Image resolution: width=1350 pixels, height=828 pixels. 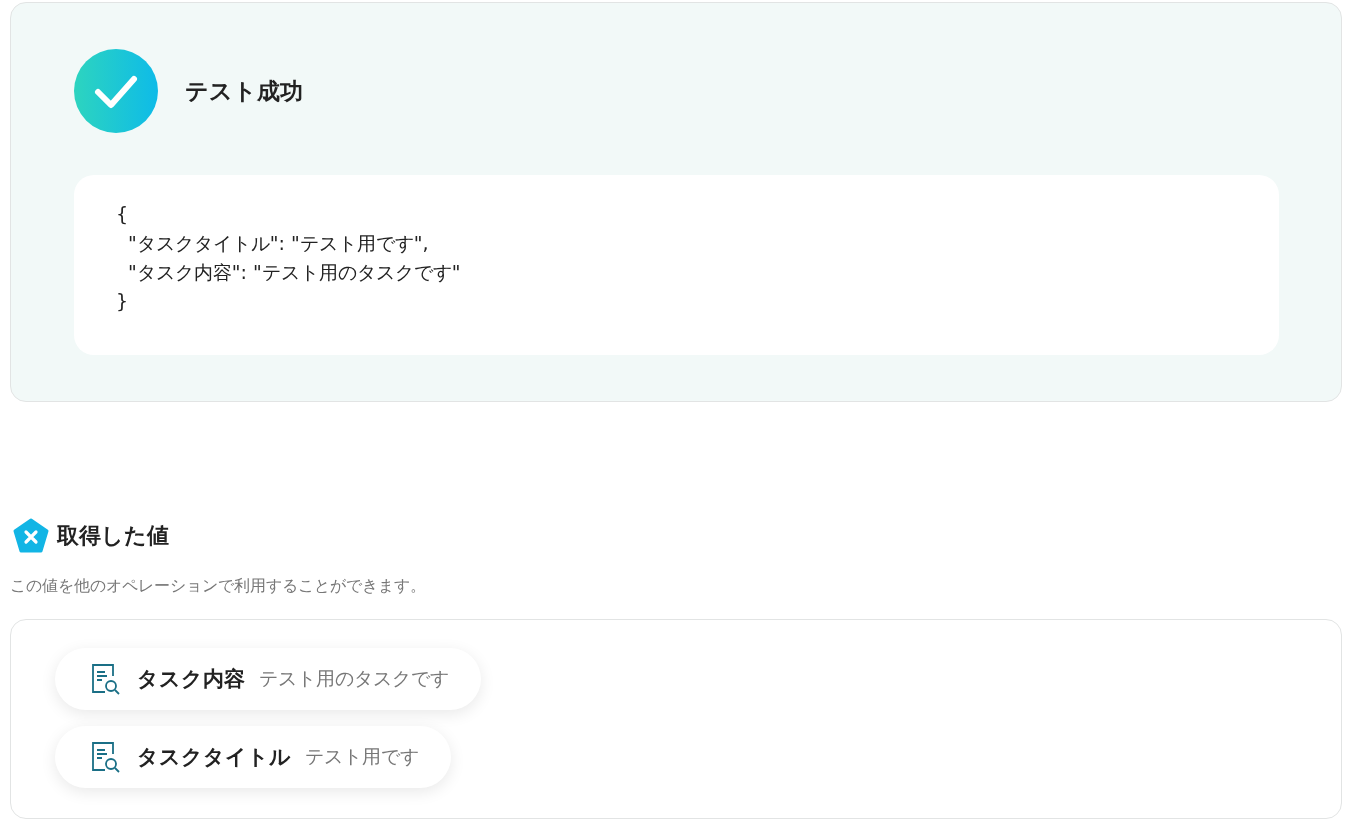 What do you see at coordinates (214, 757) in the screenshot?
I see `value-name: タスクタイトル` at bounding box center [214, 757].